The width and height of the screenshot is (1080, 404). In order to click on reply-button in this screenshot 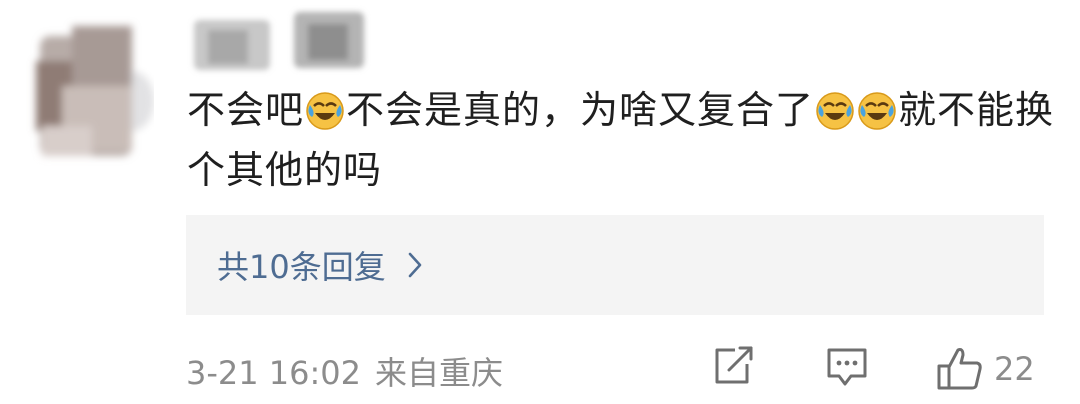, I will do `click(847, 368)`.